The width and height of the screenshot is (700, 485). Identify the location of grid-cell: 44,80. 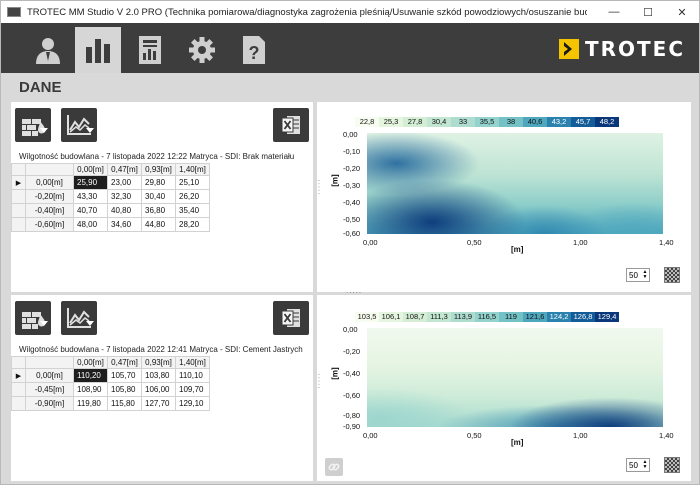
(158, 224).